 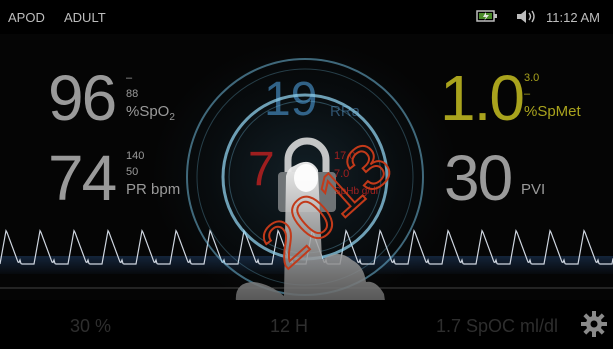 I want to click on spo2-tile: 96, so click(x=82, y=98).